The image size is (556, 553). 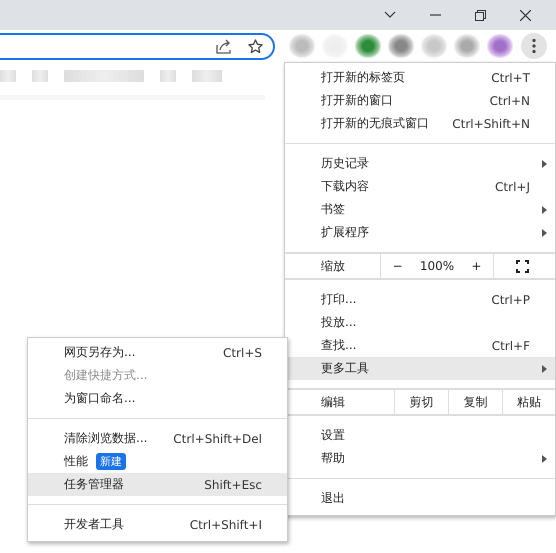 What do you see at coordinates (435, 15) in the screenshot?
I see `minimize-icon` at bounding box center [435, 15].